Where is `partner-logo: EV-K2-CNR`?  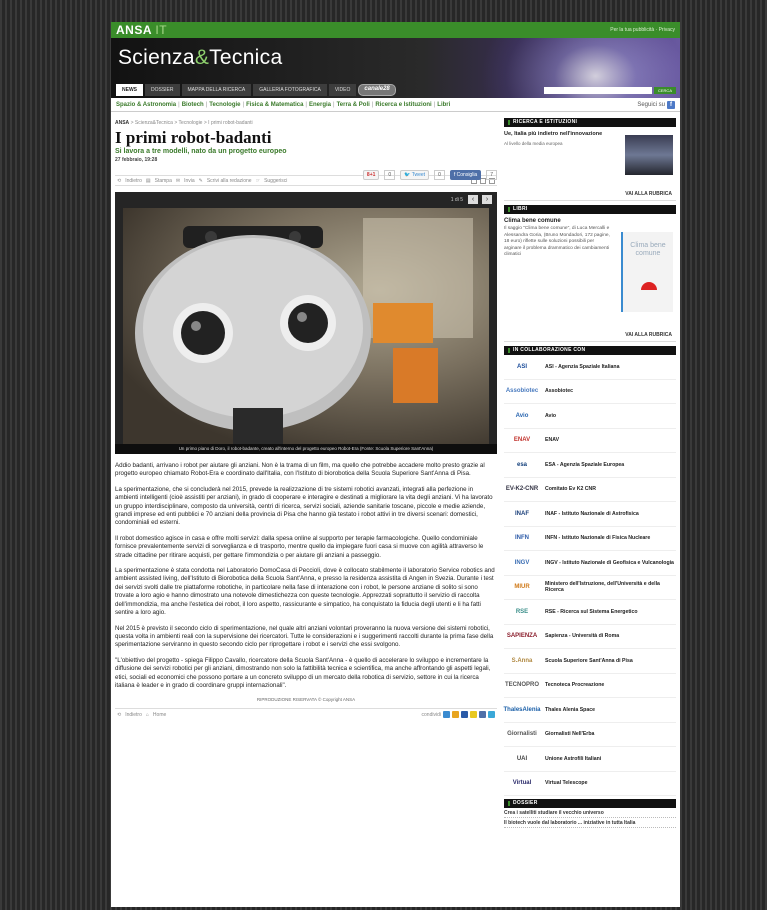 partner-logo: EV-K2-CNR is located at coordinates (522, 489).